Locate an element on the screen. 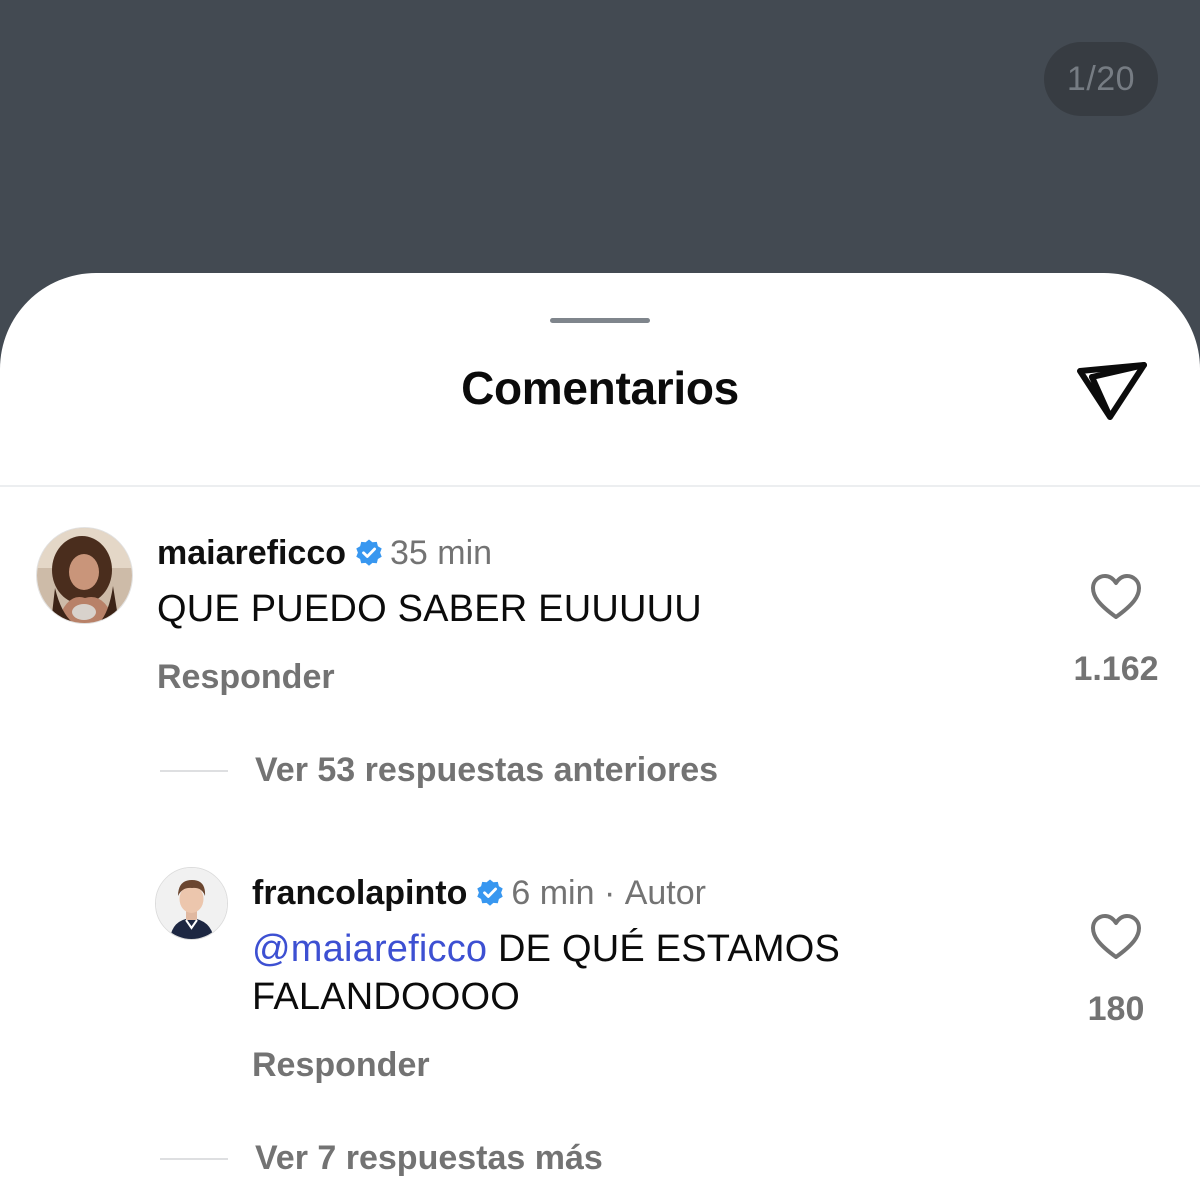  comment-time: 35 min is located at coordinates (441, 553).